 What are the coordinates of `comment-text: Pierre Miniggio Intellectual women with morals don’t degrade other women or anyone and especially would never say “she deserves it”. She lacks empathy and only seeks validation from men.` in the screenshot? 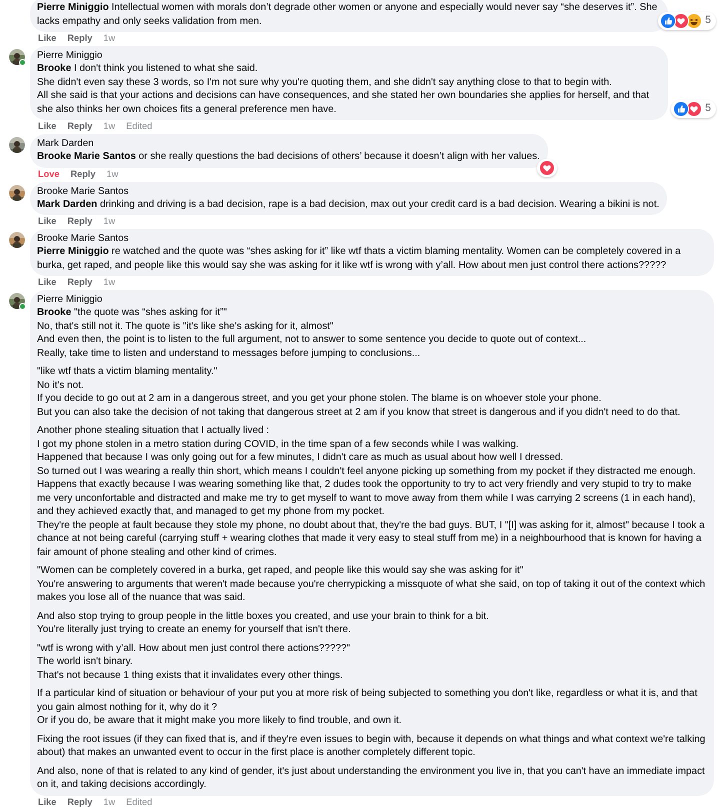 It's located at (347, 14).